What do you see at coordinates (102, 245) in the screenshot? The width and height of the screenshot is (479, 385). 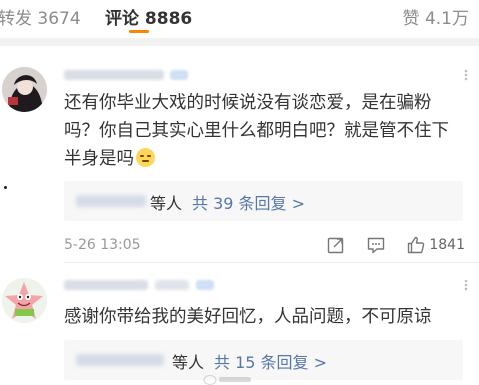 I see `comment-time: 5-26 13:05` at bounding box center [102, 245].